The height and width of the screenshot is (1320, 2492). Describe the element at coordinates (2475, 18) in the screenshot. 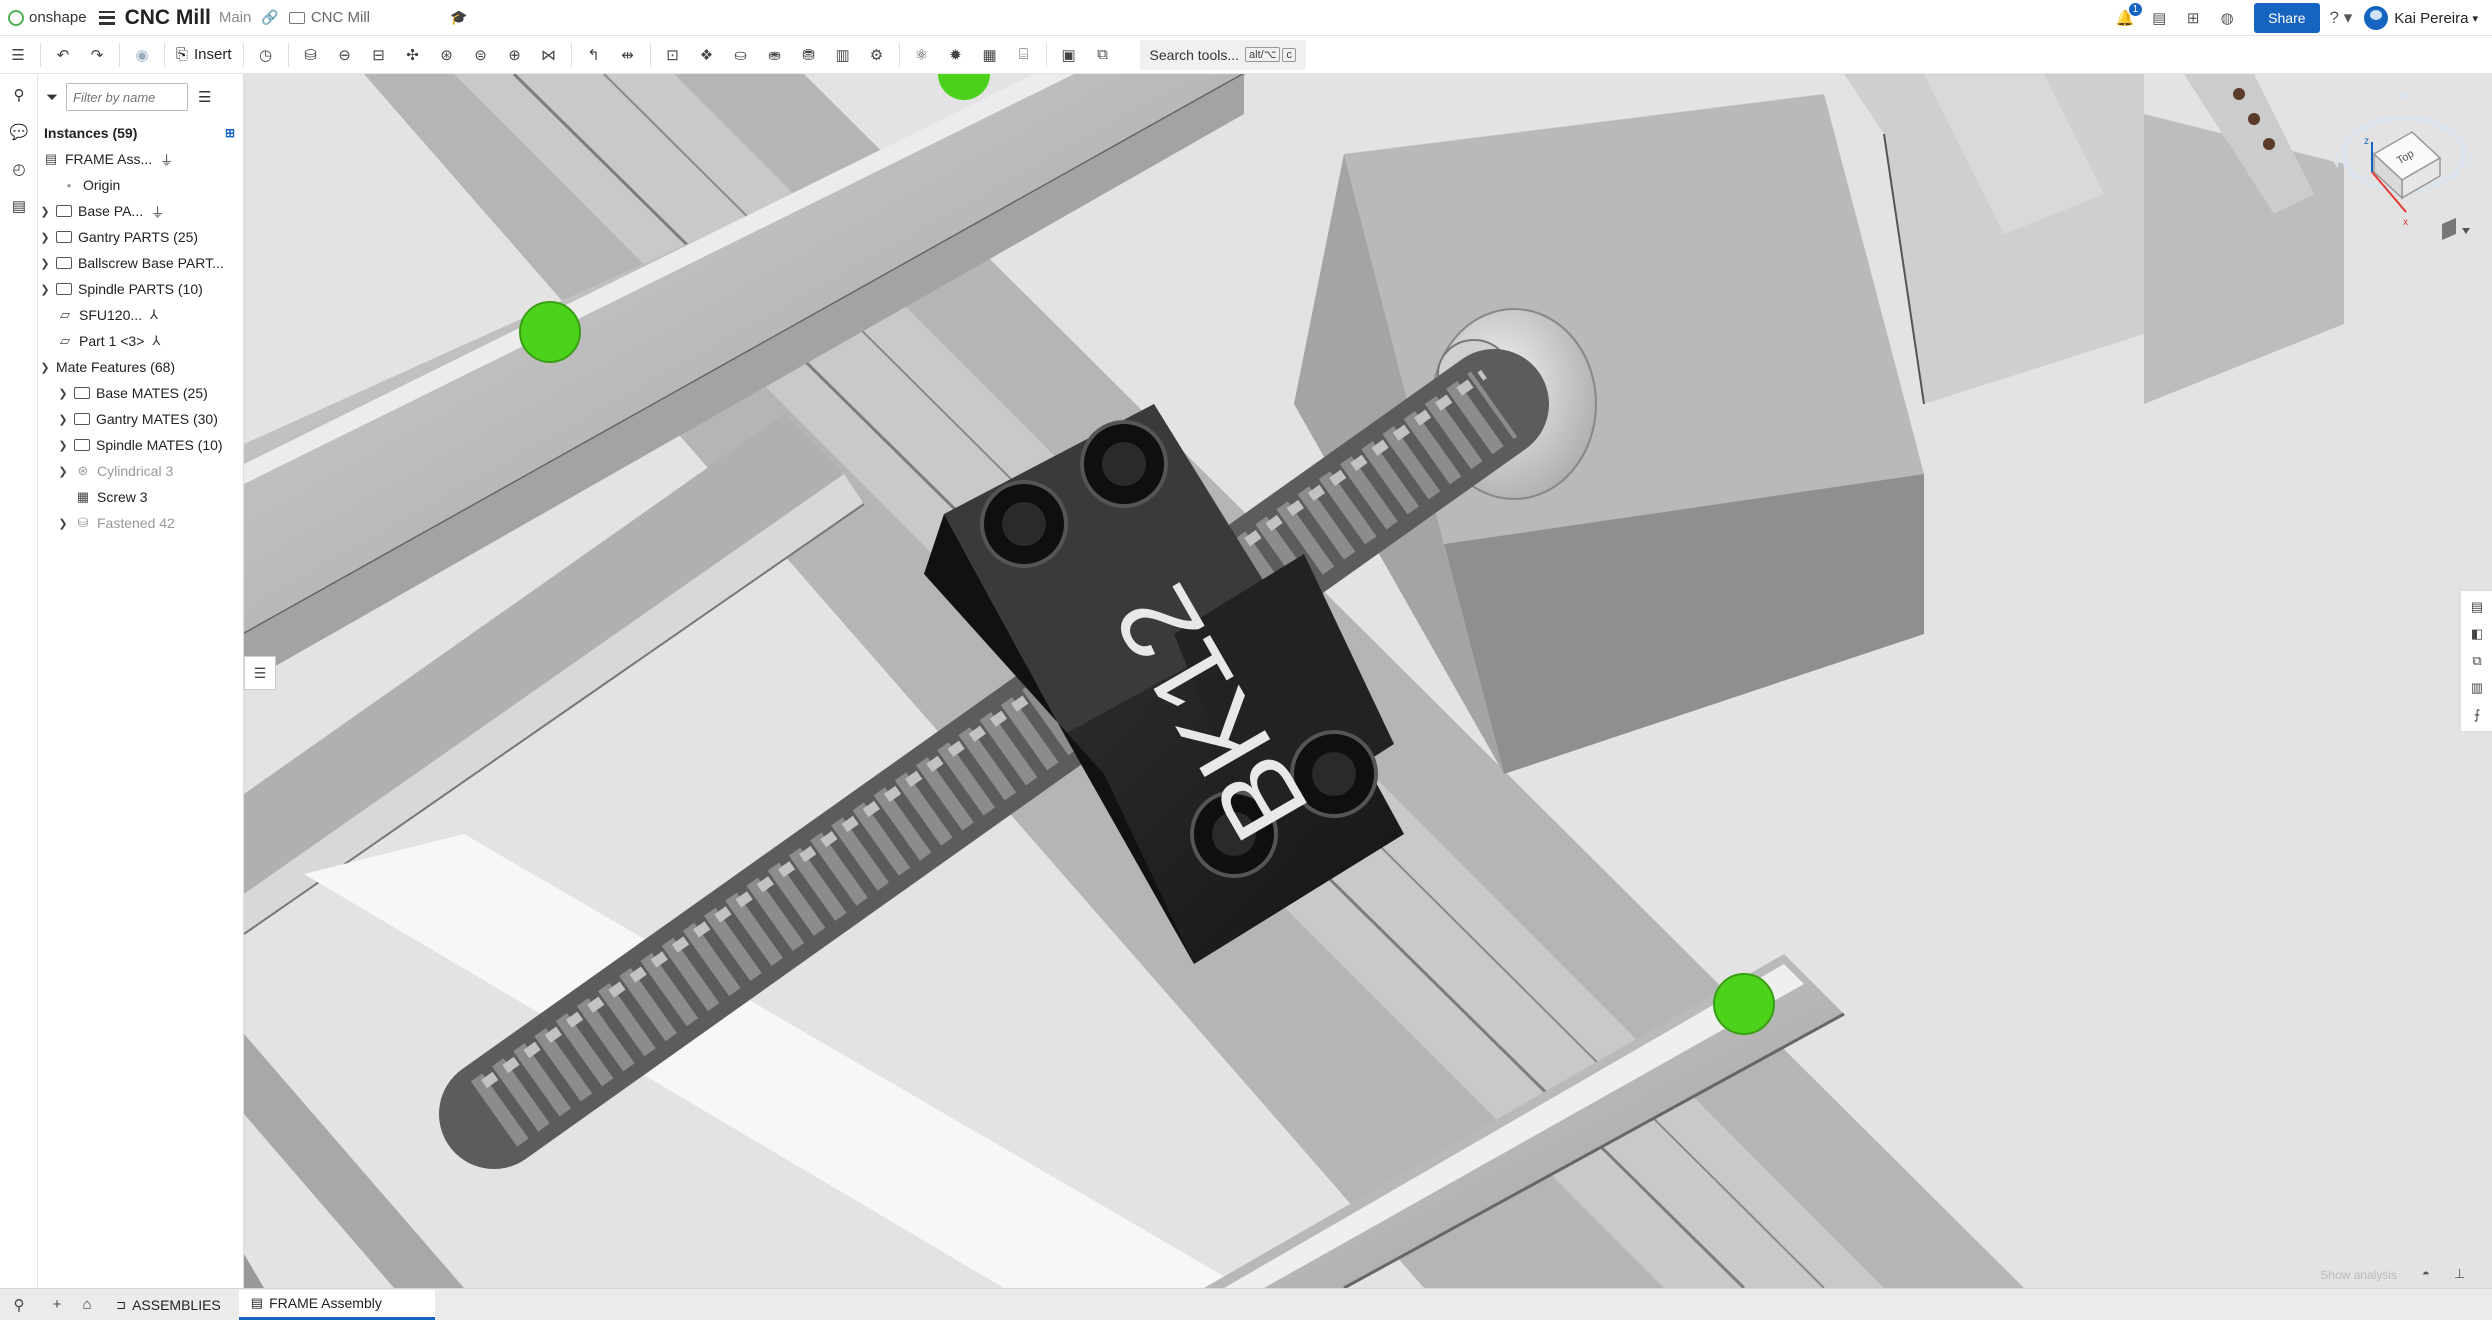

I see `chevron-down-icon: ▾` at that location.